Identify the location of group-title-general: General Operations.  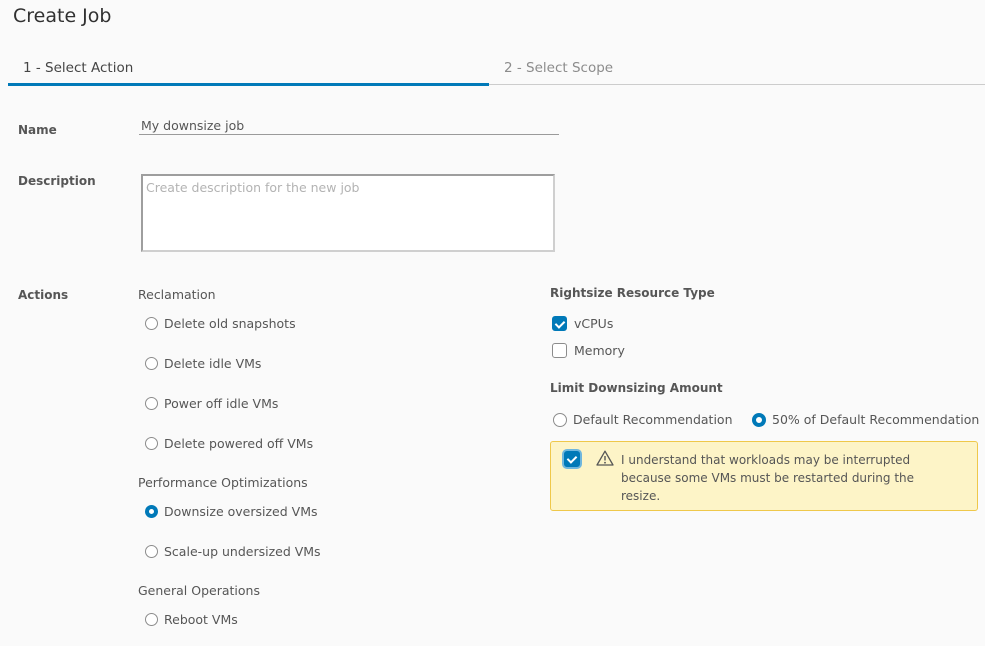
(199, 590).